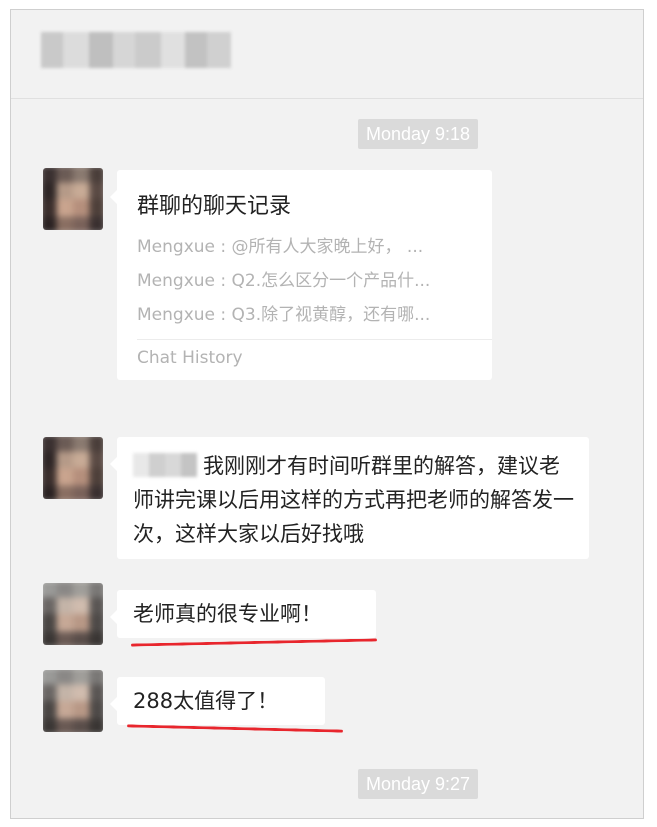 This screenshot has height=827, width=657. What do you see at coordinates (227, 614) in the screenshot?
I see `message-text: 老师真的很专业啊！` at bounding box center [227, 614].